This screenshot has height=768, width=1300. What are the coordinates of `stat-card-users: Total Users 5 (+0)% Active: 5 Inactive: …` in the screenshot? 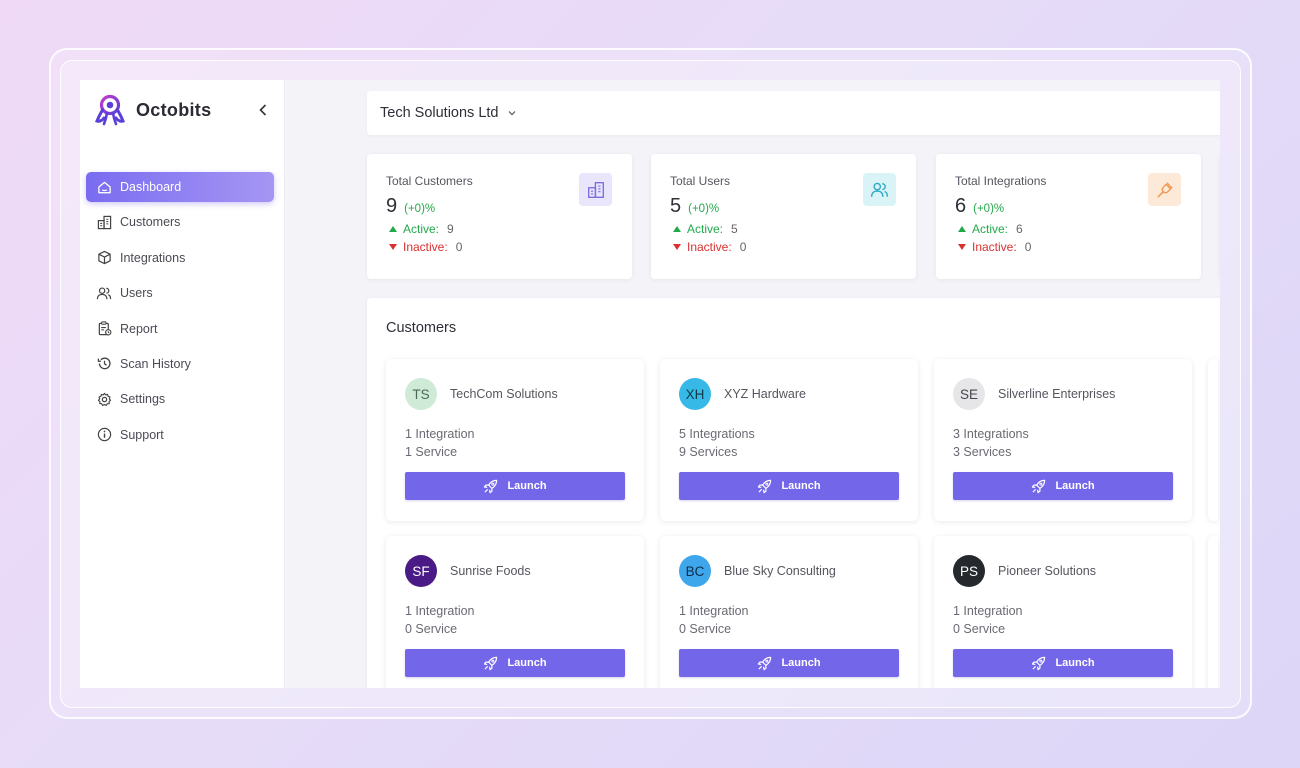 It's located at (783, 216).